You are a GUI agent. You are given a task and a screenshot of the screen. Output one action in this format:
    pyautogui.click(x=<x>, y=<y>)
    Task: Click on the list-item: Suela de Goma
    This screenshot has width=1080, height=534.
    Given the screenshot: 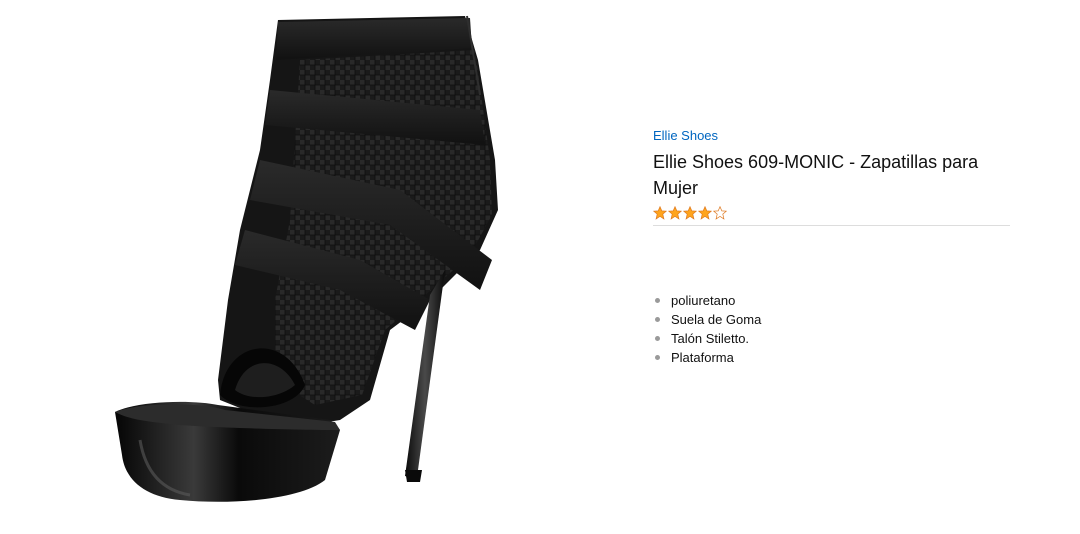 What is the action you would take?
    pyautogui.click(x=708, y=319)
    